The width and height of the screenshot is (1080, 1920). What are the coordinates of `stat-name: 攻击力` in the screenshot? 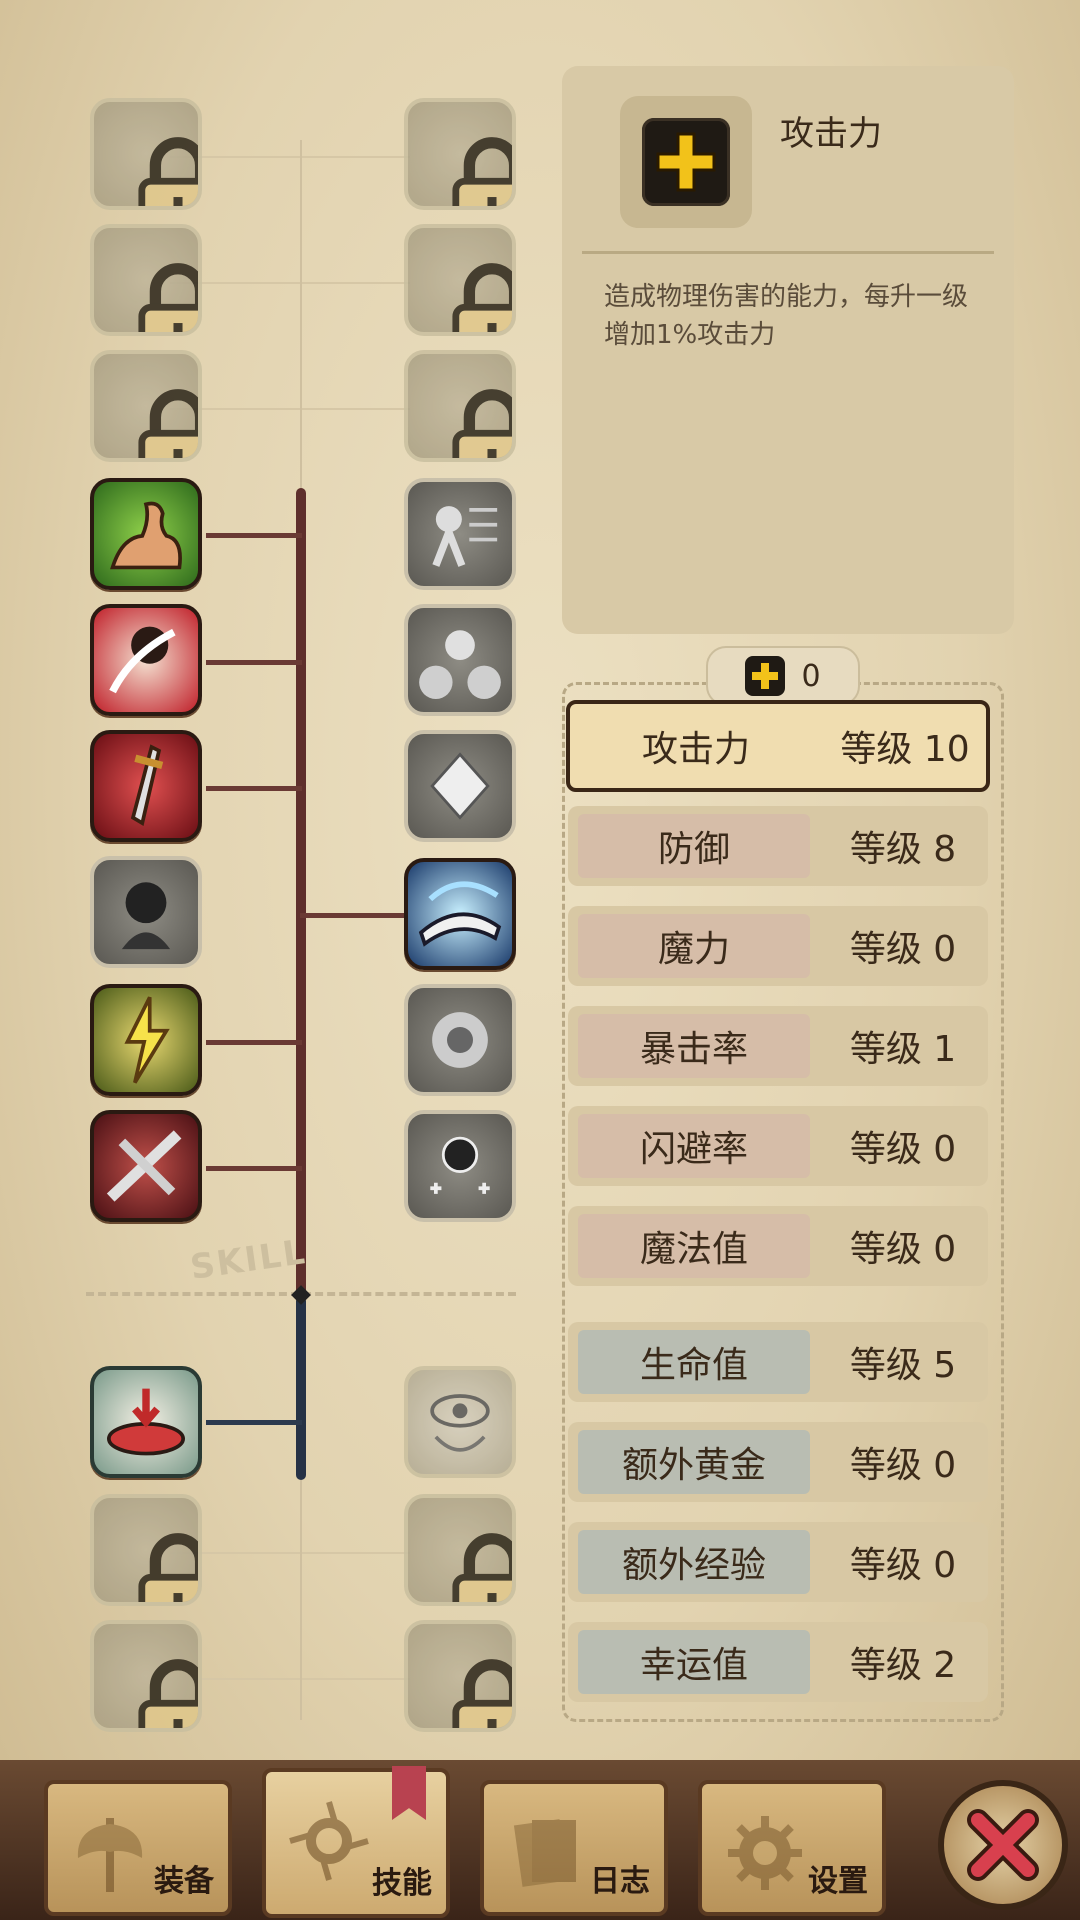 It's located at (695, 749).